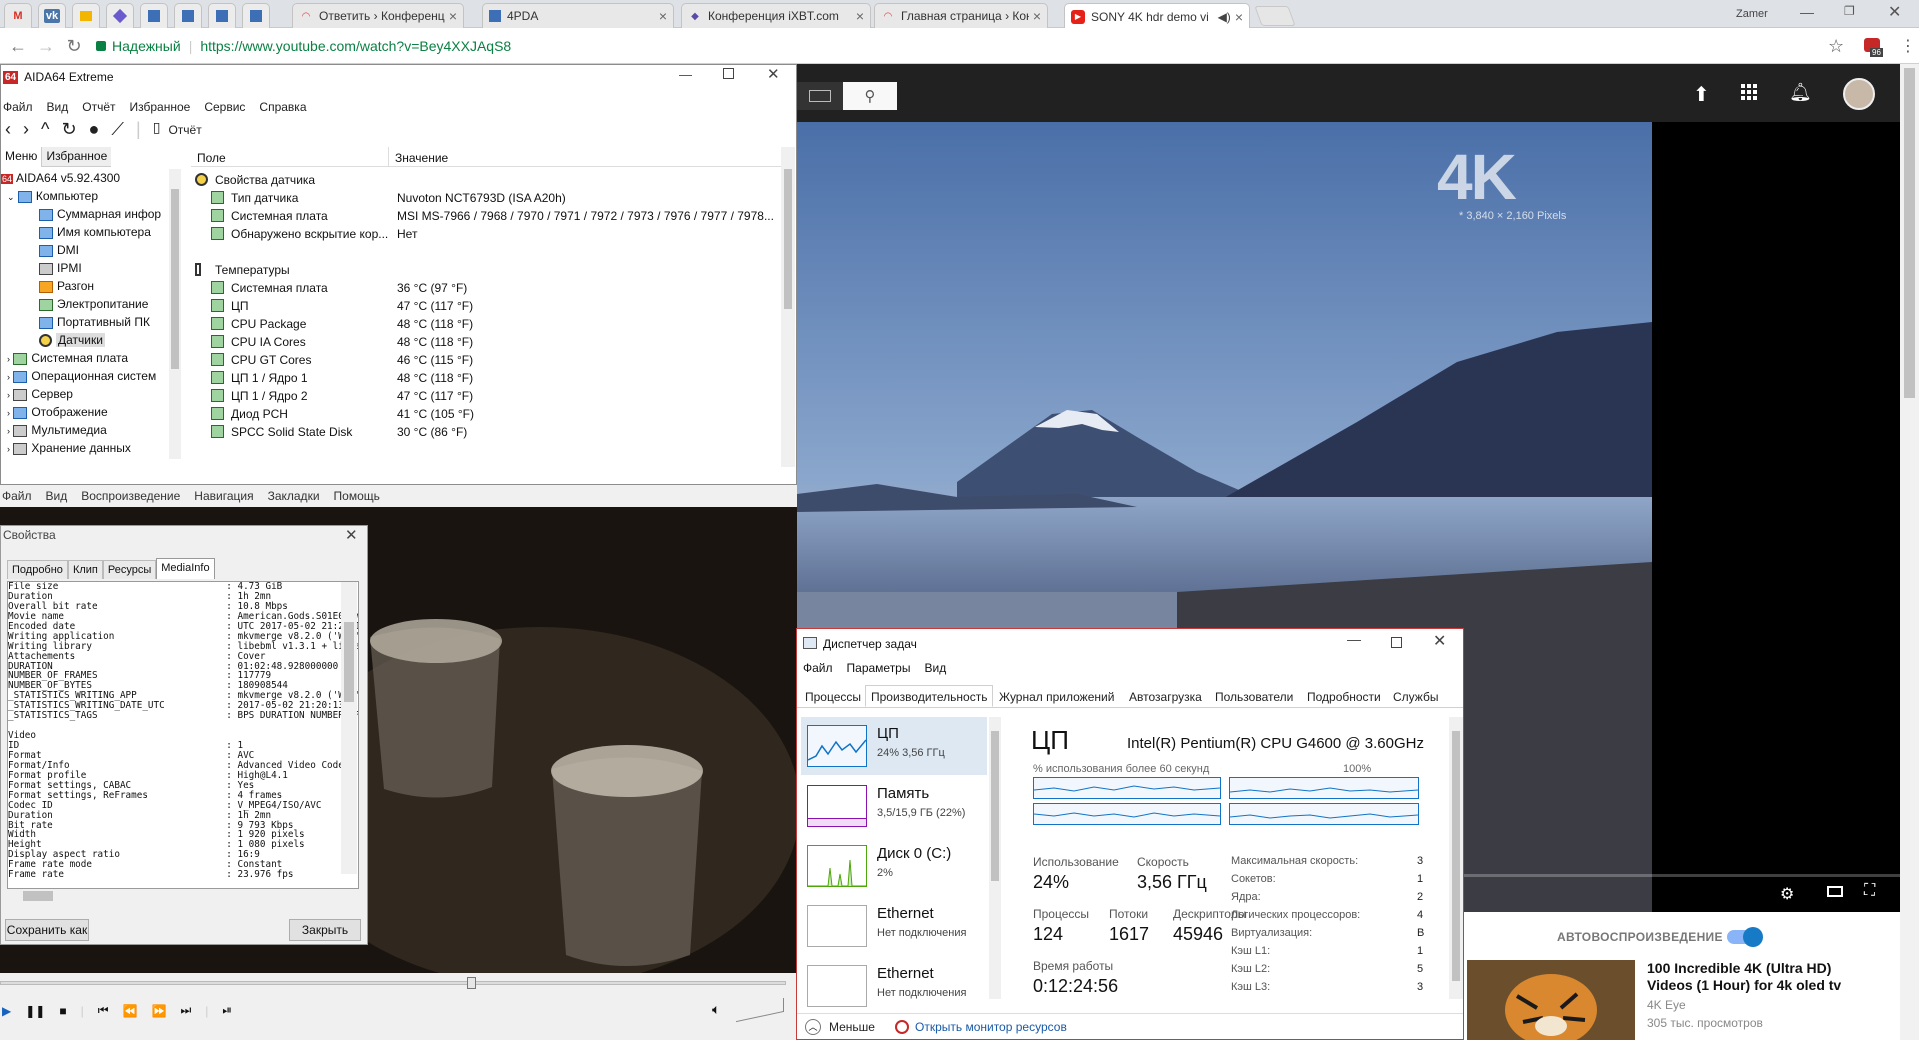 The width and height of the screenshot is (1919, 1040). What do you see at coordinates (870, 96) in the screenshot?
I see `search-button: ⚲` at bounding box center [870, 96].